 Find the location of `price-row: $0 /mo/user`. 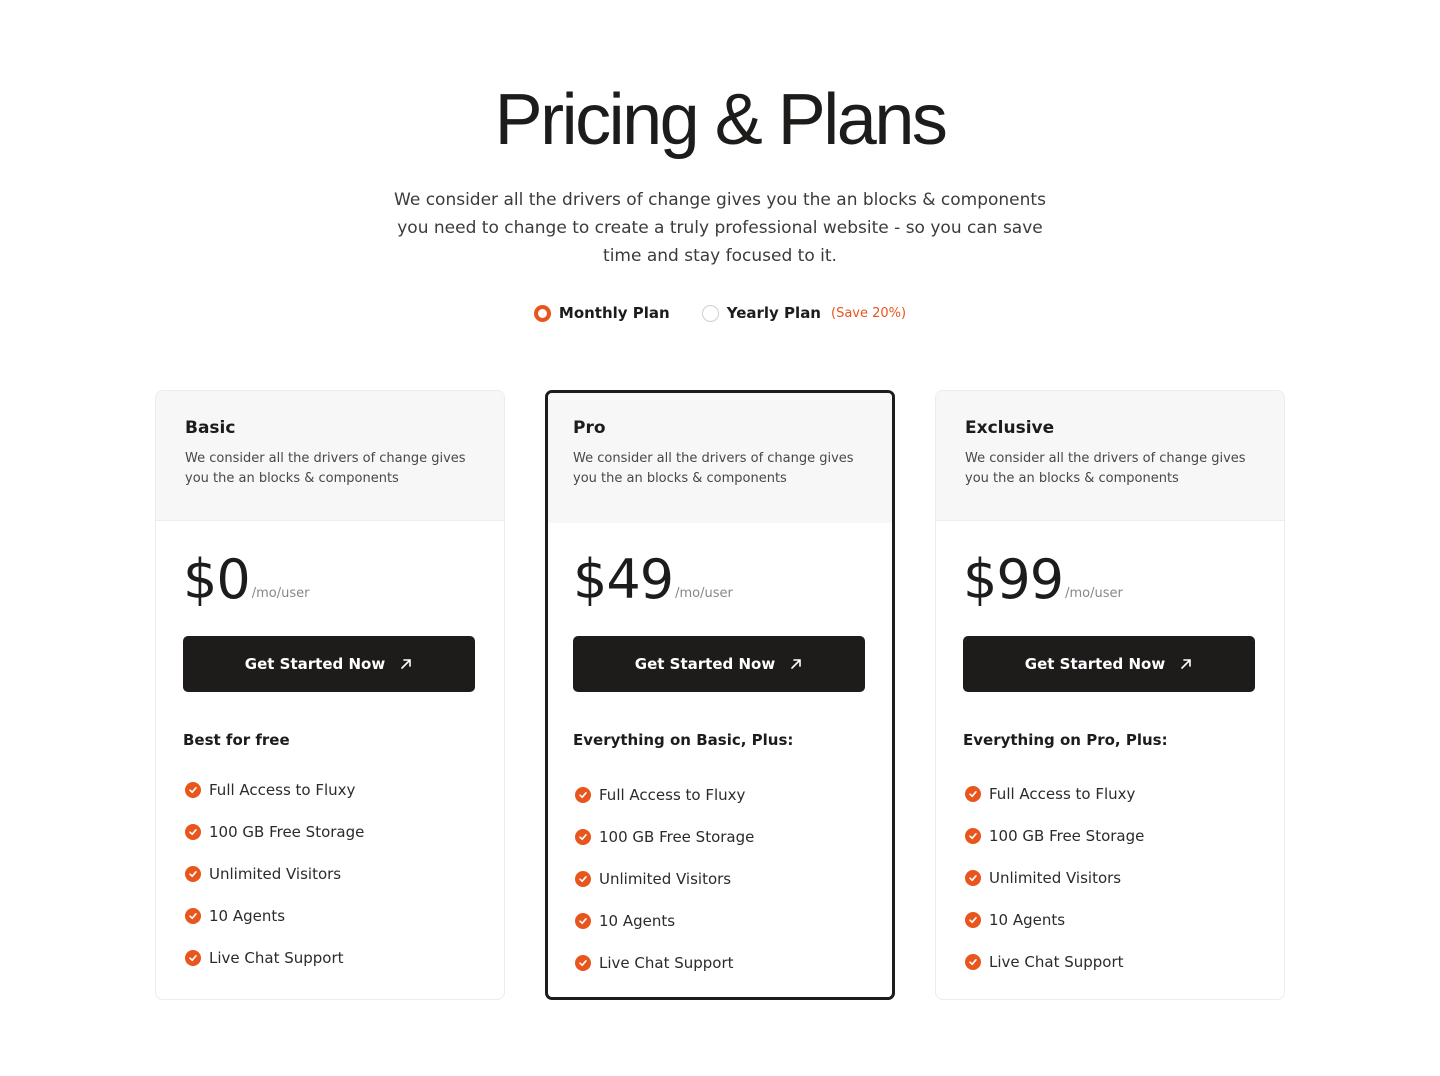

price-row: $0 /mo/user is located at coordinates (246, 580).